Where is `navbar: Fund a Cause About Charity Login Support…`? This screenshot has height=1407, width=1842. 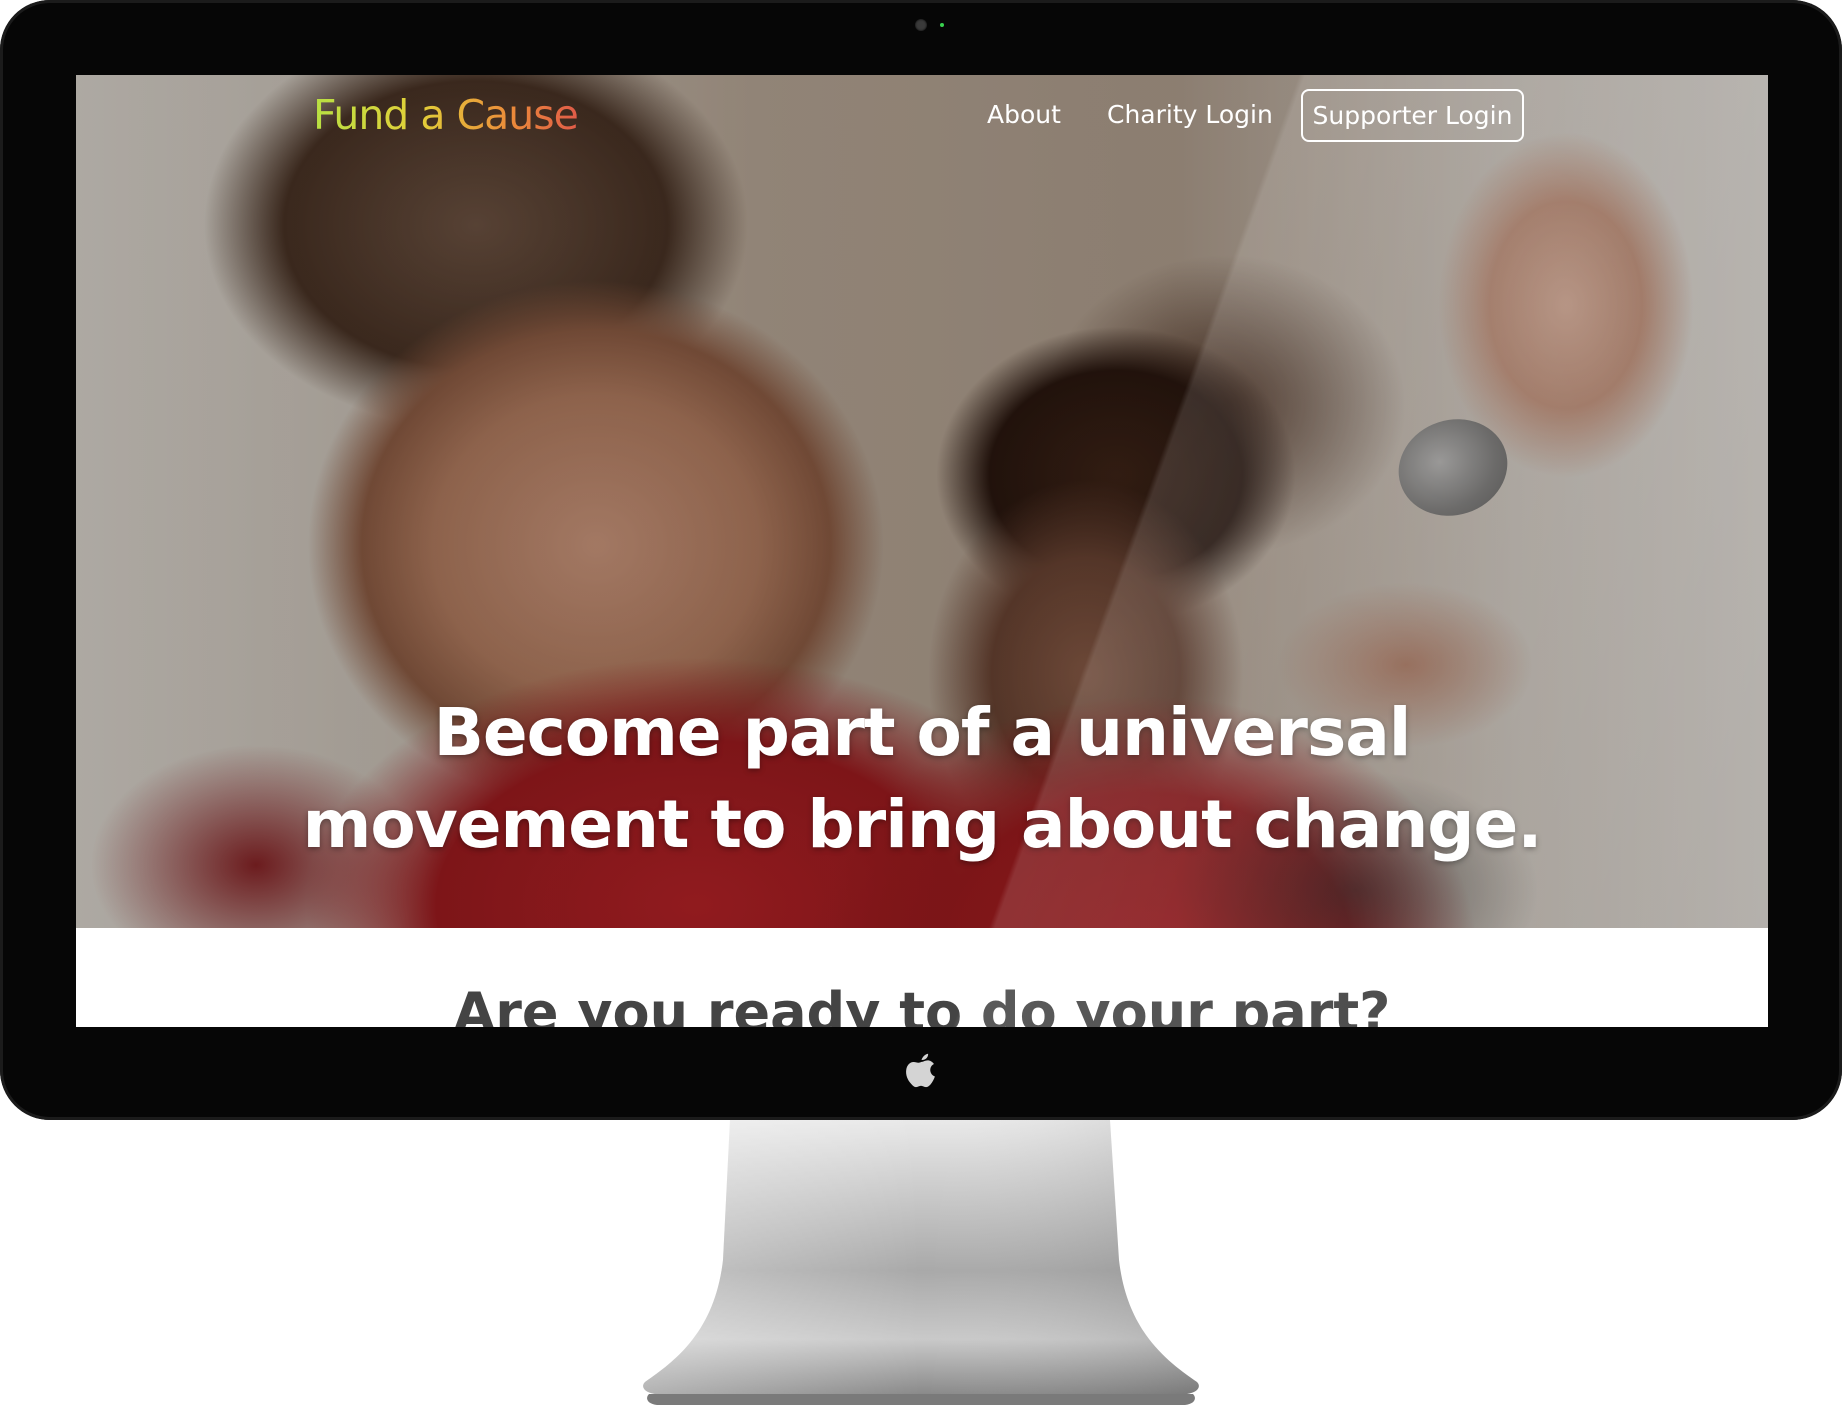 navbar: Fund a Cause About Charity Login Support… is located at coordinates (922, 115).